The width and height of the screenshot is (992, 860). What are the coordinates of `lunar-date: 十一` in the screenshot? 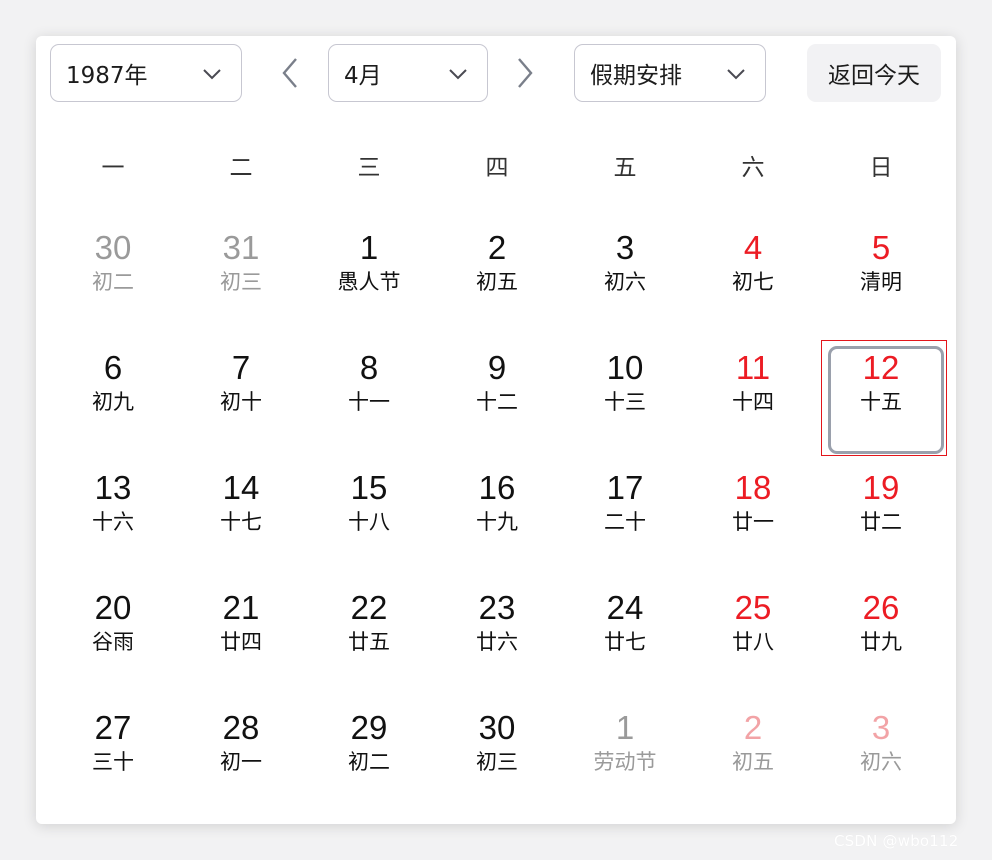 It's located at (369, 402).